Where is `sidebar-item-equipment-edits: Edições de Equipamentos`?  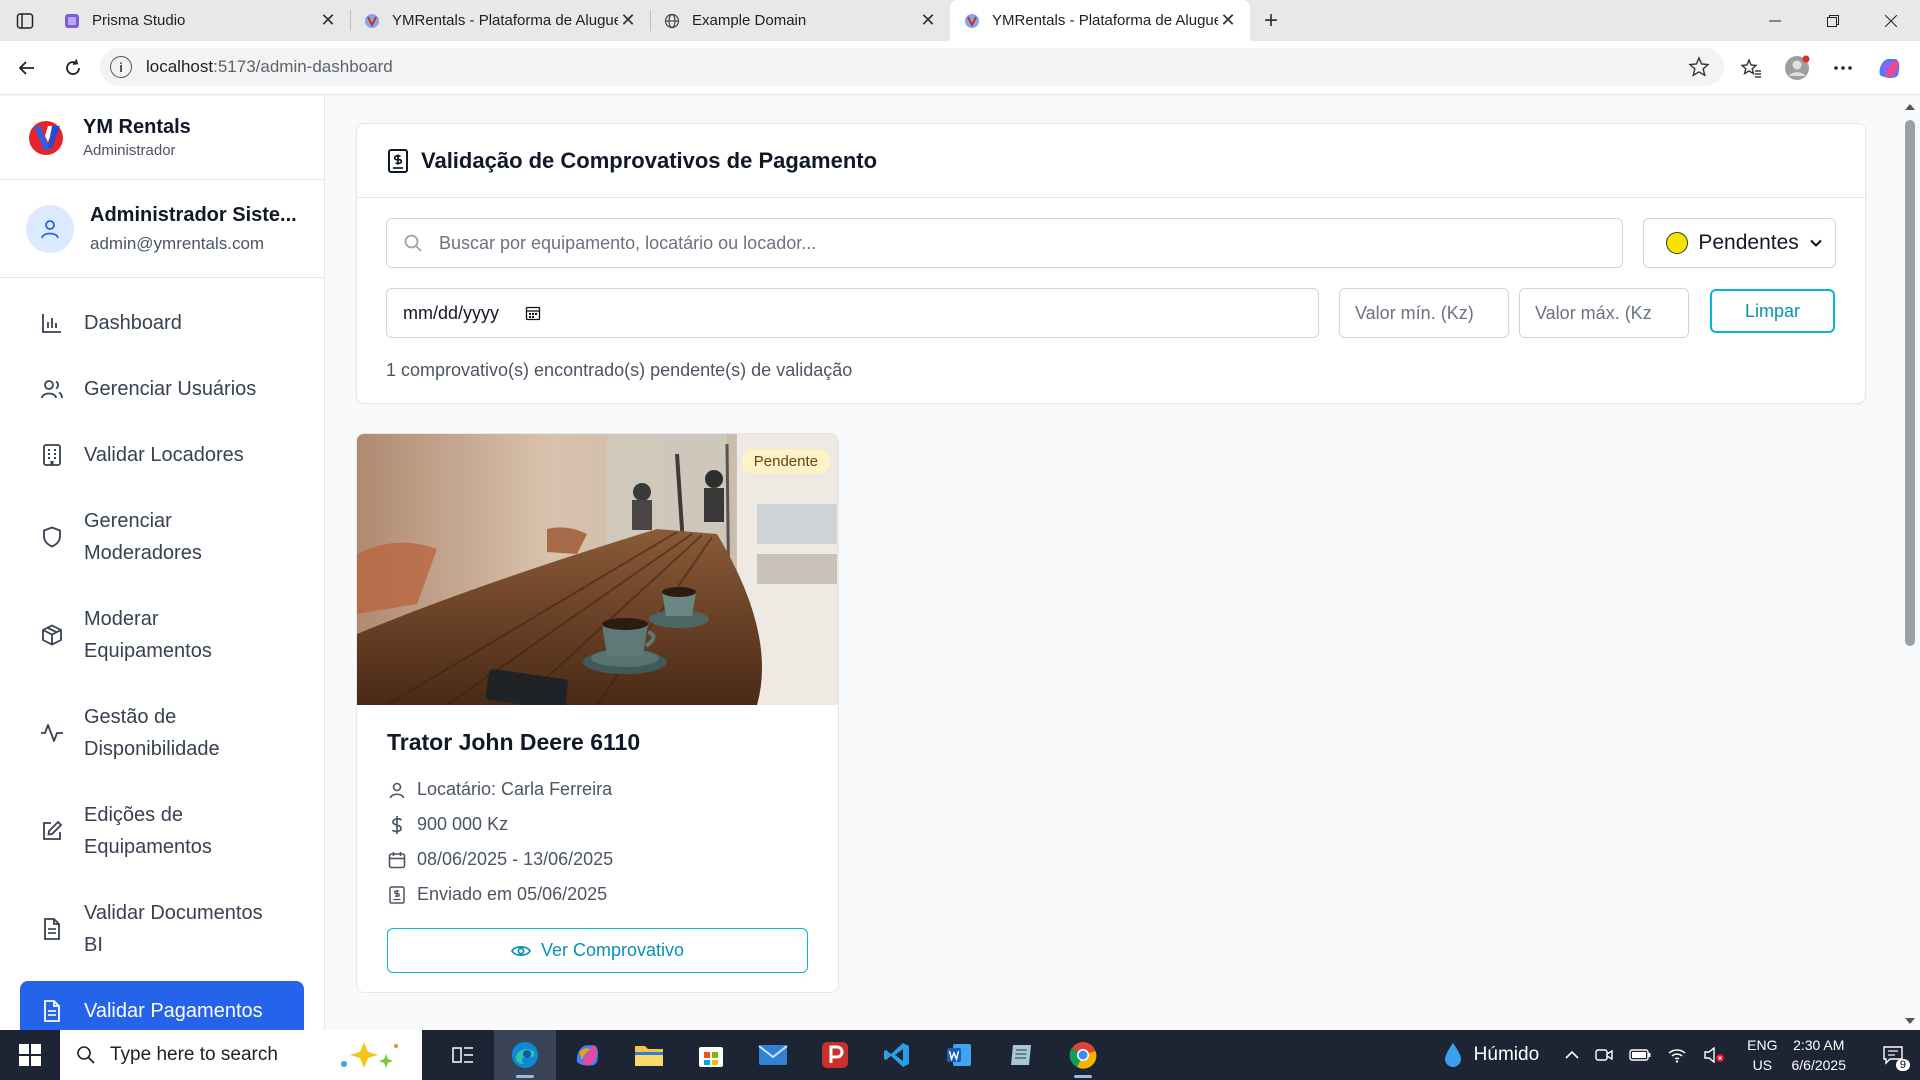
sidebar-item-equipment-edits: Edições de Equipamentos is located at coordinates (162, 831).